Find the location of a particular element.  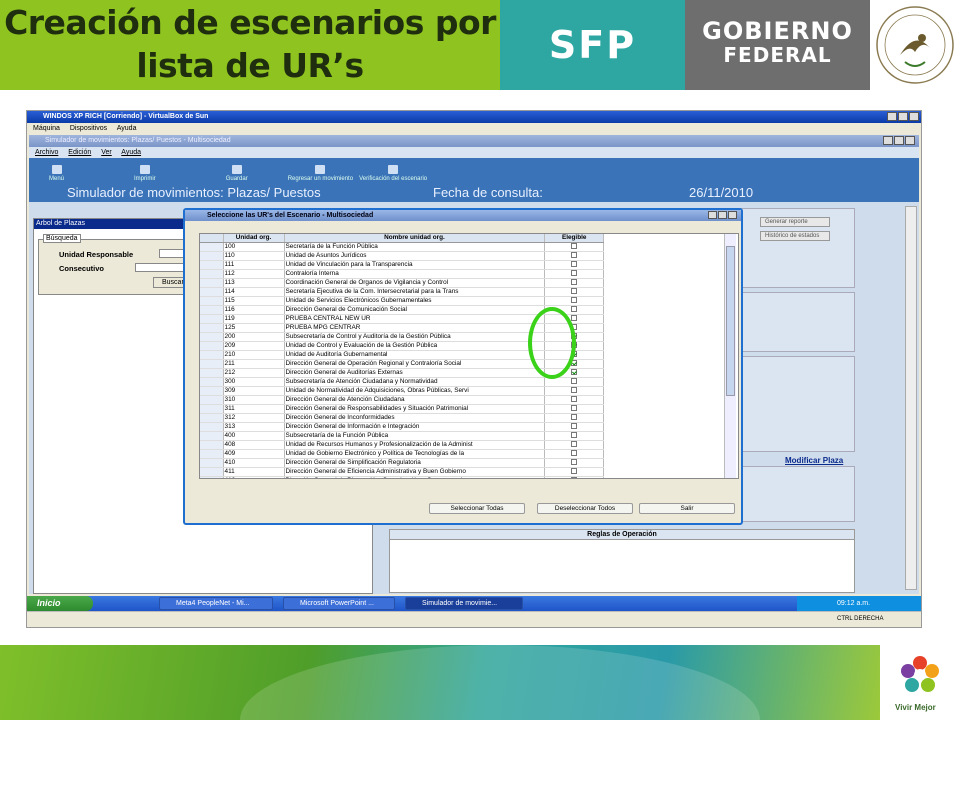

menu-ver: Ver is located at coordinates (106, 152).